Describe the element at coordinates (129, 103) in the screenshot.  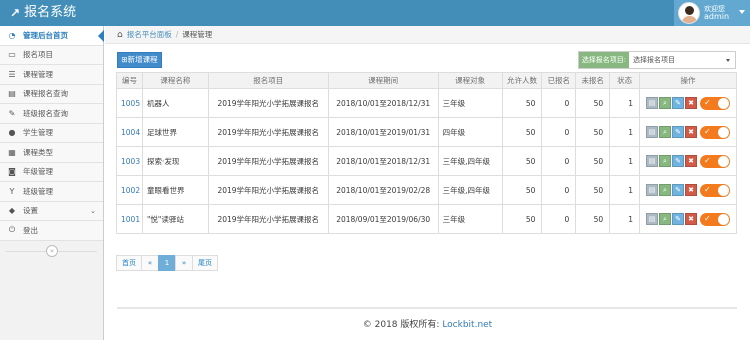
I see `course-id-link: 1005` at that location.